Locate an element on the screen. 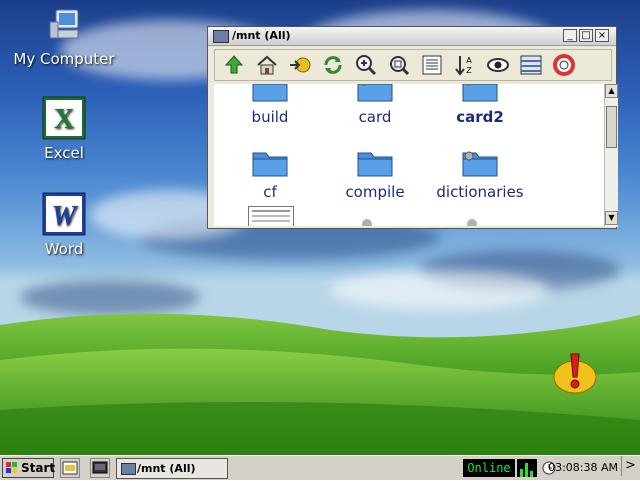 Image resolution: width=640 pixels, height=481 pixels. svg-text: Z is located at coordinates (469, 70).